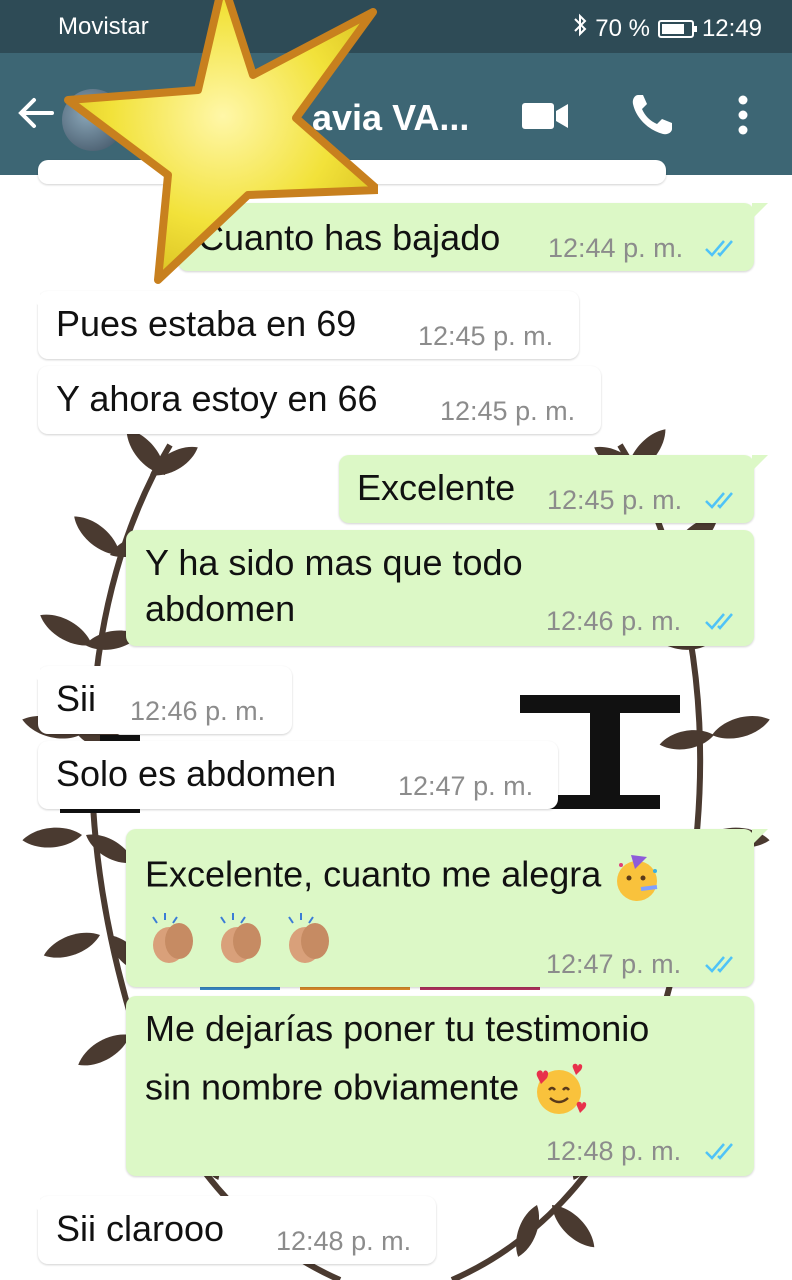 The width and height of the screenshot is (792, 1280). I want to click on partying-face-emoji-icon, so click(637, 878).